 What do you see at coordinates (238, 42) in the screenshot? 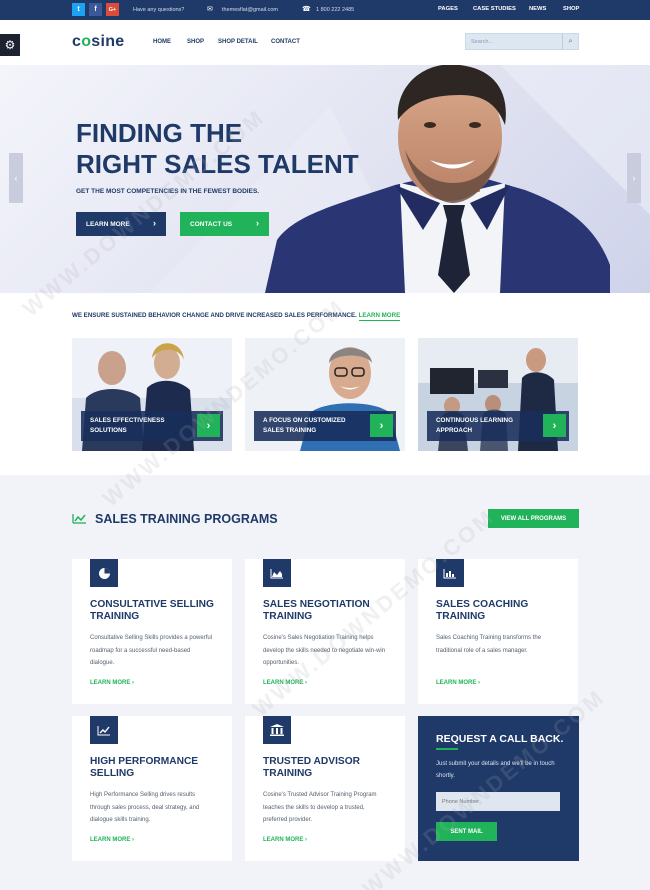
I see `nav-shop-detail: SHOP DETAIL` at bounding box center [238, 42].